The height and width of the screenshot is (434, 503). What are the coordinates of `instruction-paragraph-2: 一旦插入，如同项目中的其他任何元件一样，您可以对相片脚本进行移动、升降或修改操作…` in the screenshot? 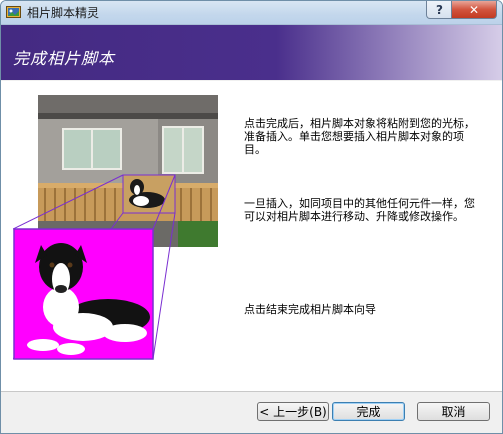 It's located at (359, 210).